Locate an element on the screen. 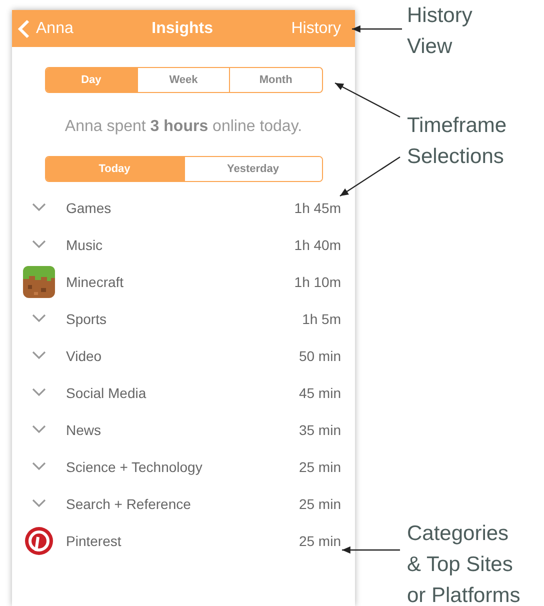  row-time: 45 min is located at coordinates (320, 392).